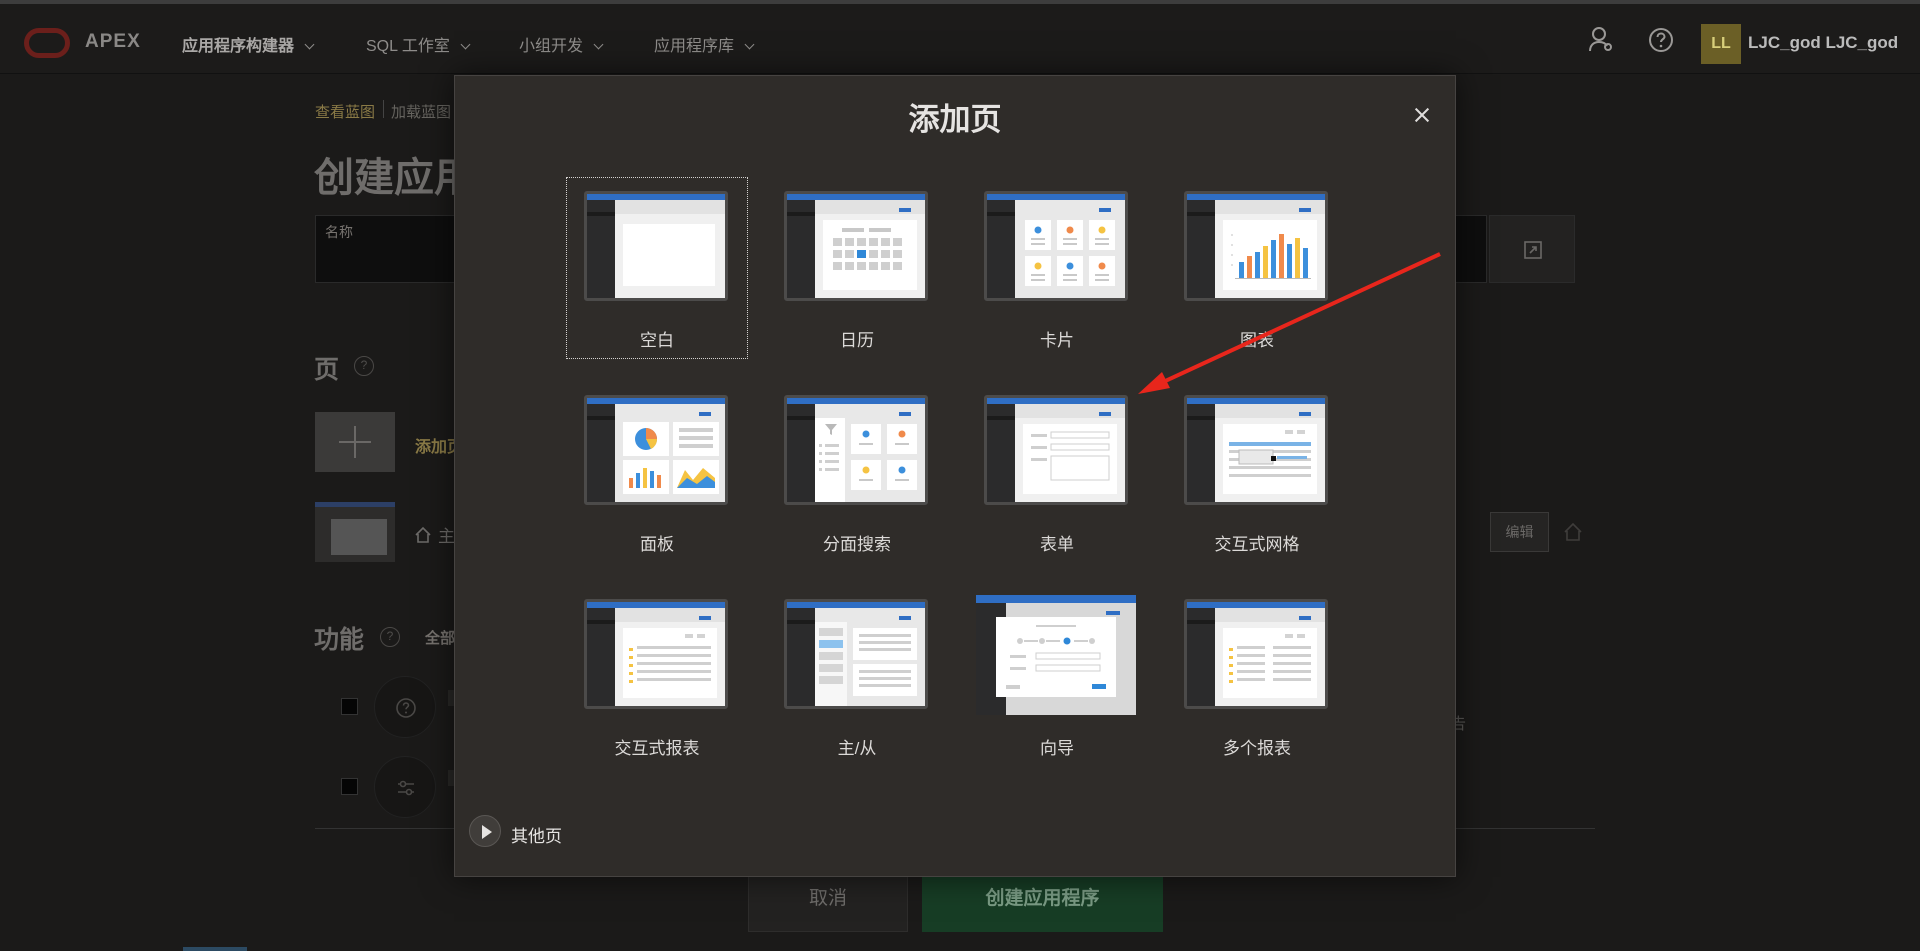 Image resolution: width=1920 pixels, height=951 pixels. I want to click on home-page-row: 主, so click(434, 534).